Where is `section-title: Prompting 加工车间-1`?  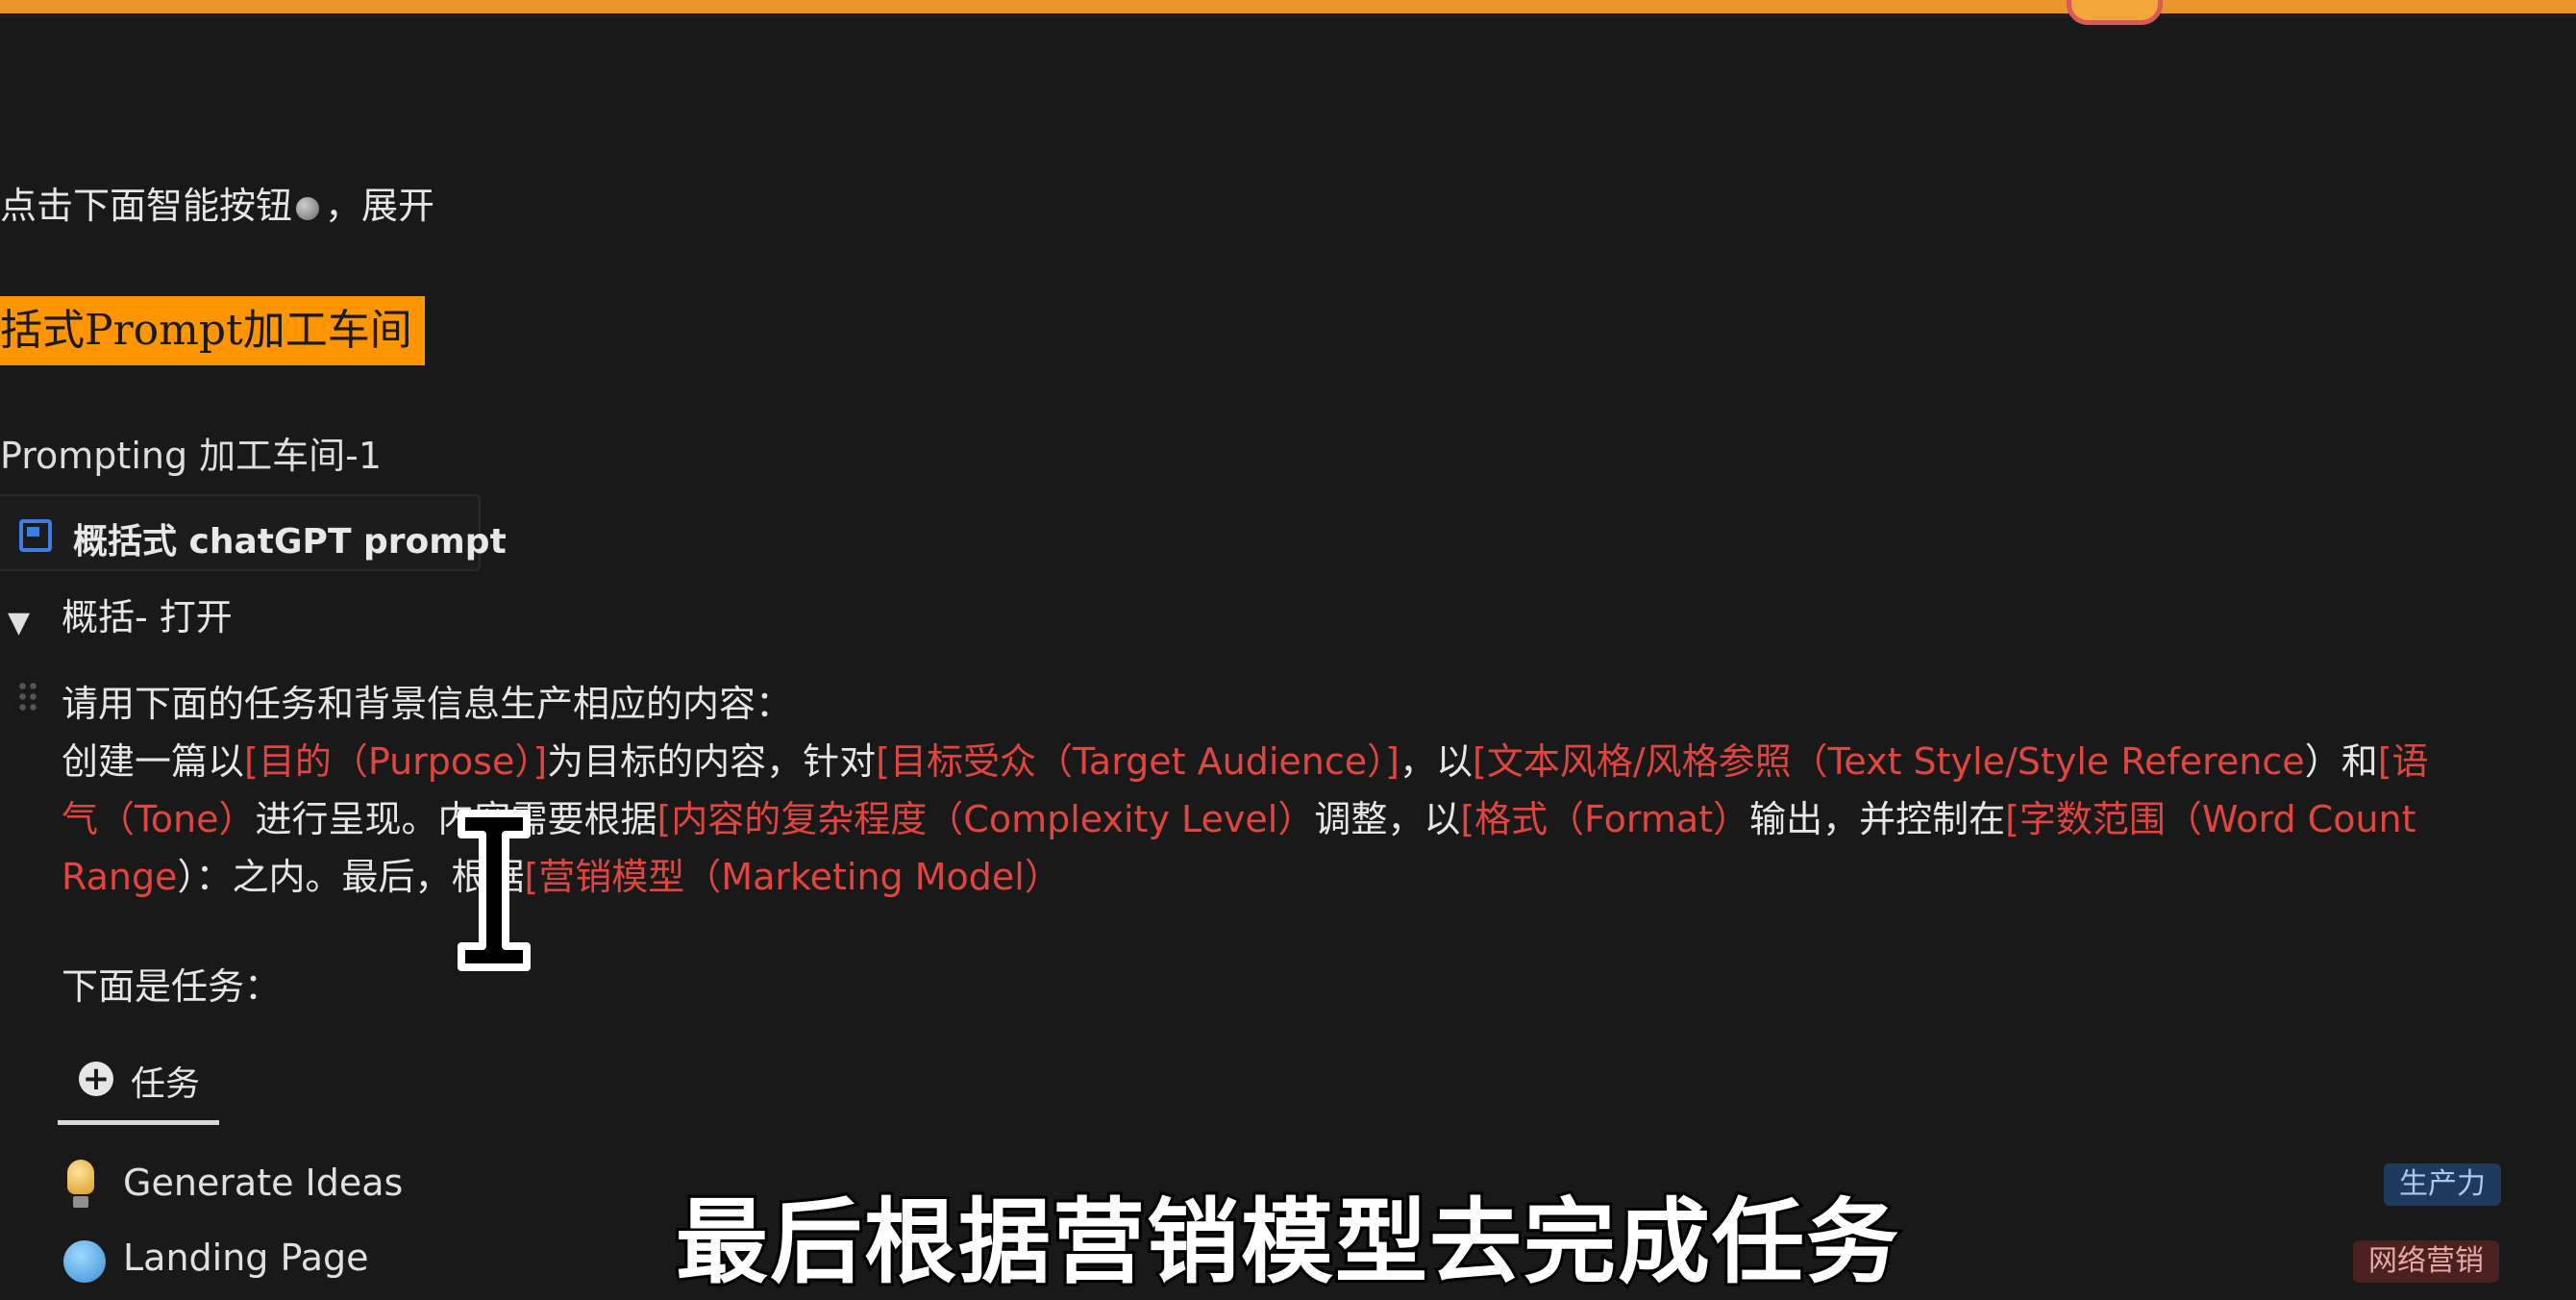 section-title: Prompting 加工车间-1 is located at coordinates (192, 456).